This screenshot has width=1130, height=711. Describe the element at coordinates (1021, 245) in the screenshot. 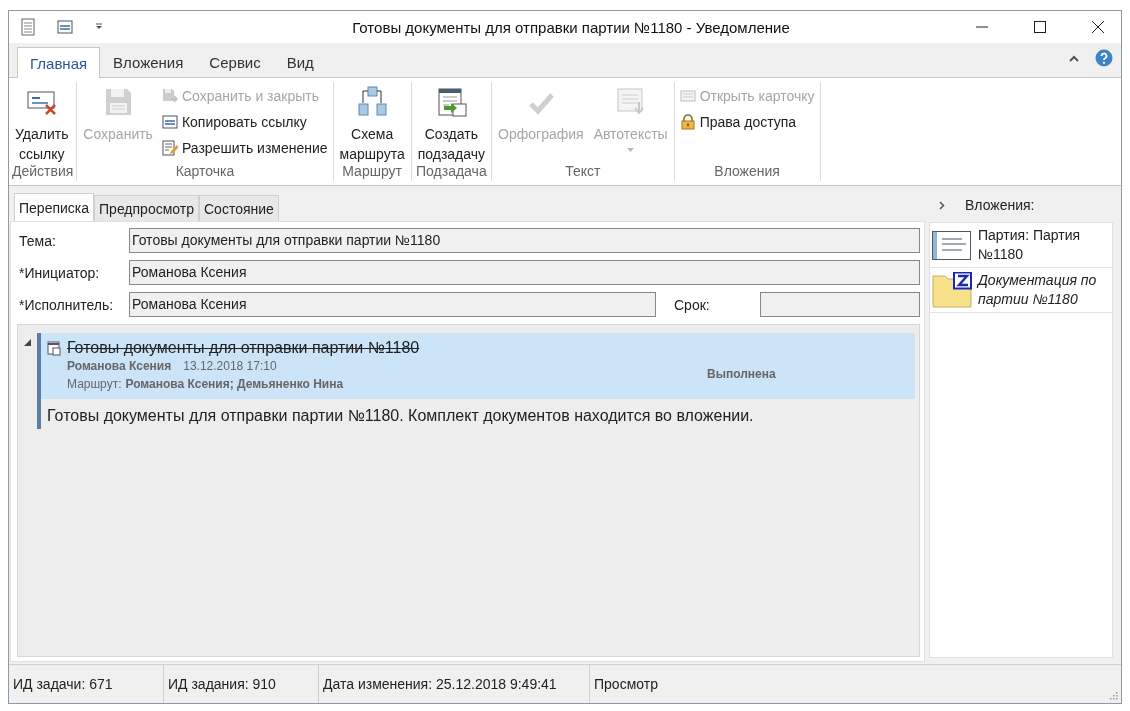

I see `attachment-item: Партия: Партия №1180` at that location.